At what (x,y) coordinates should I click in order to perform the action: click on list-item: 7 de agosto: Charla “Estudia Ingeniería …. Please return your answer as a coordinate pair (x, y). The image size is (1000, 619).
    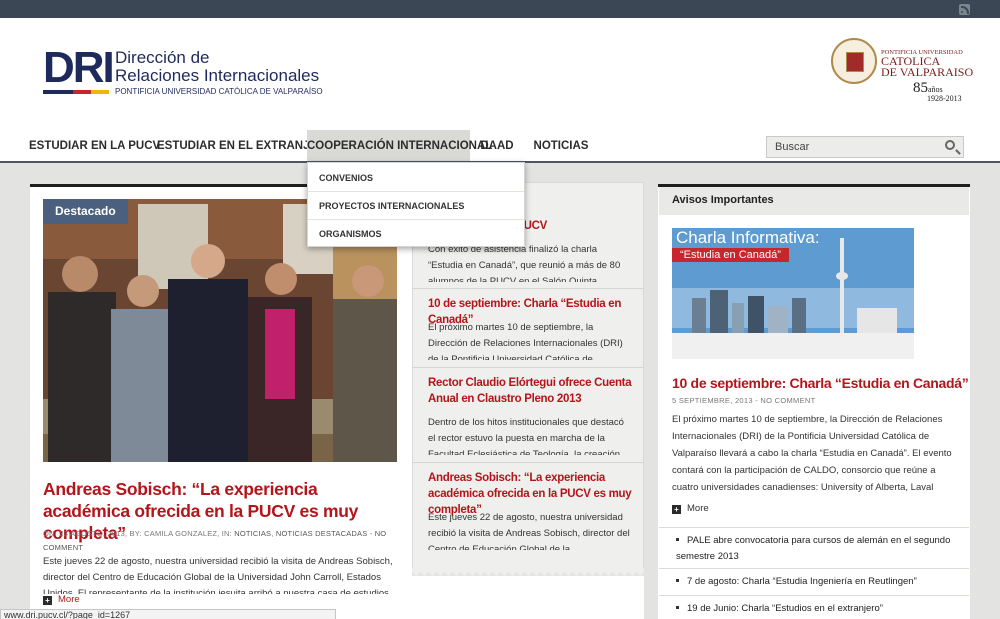
    Looking at the image, I should click on (818, 582).